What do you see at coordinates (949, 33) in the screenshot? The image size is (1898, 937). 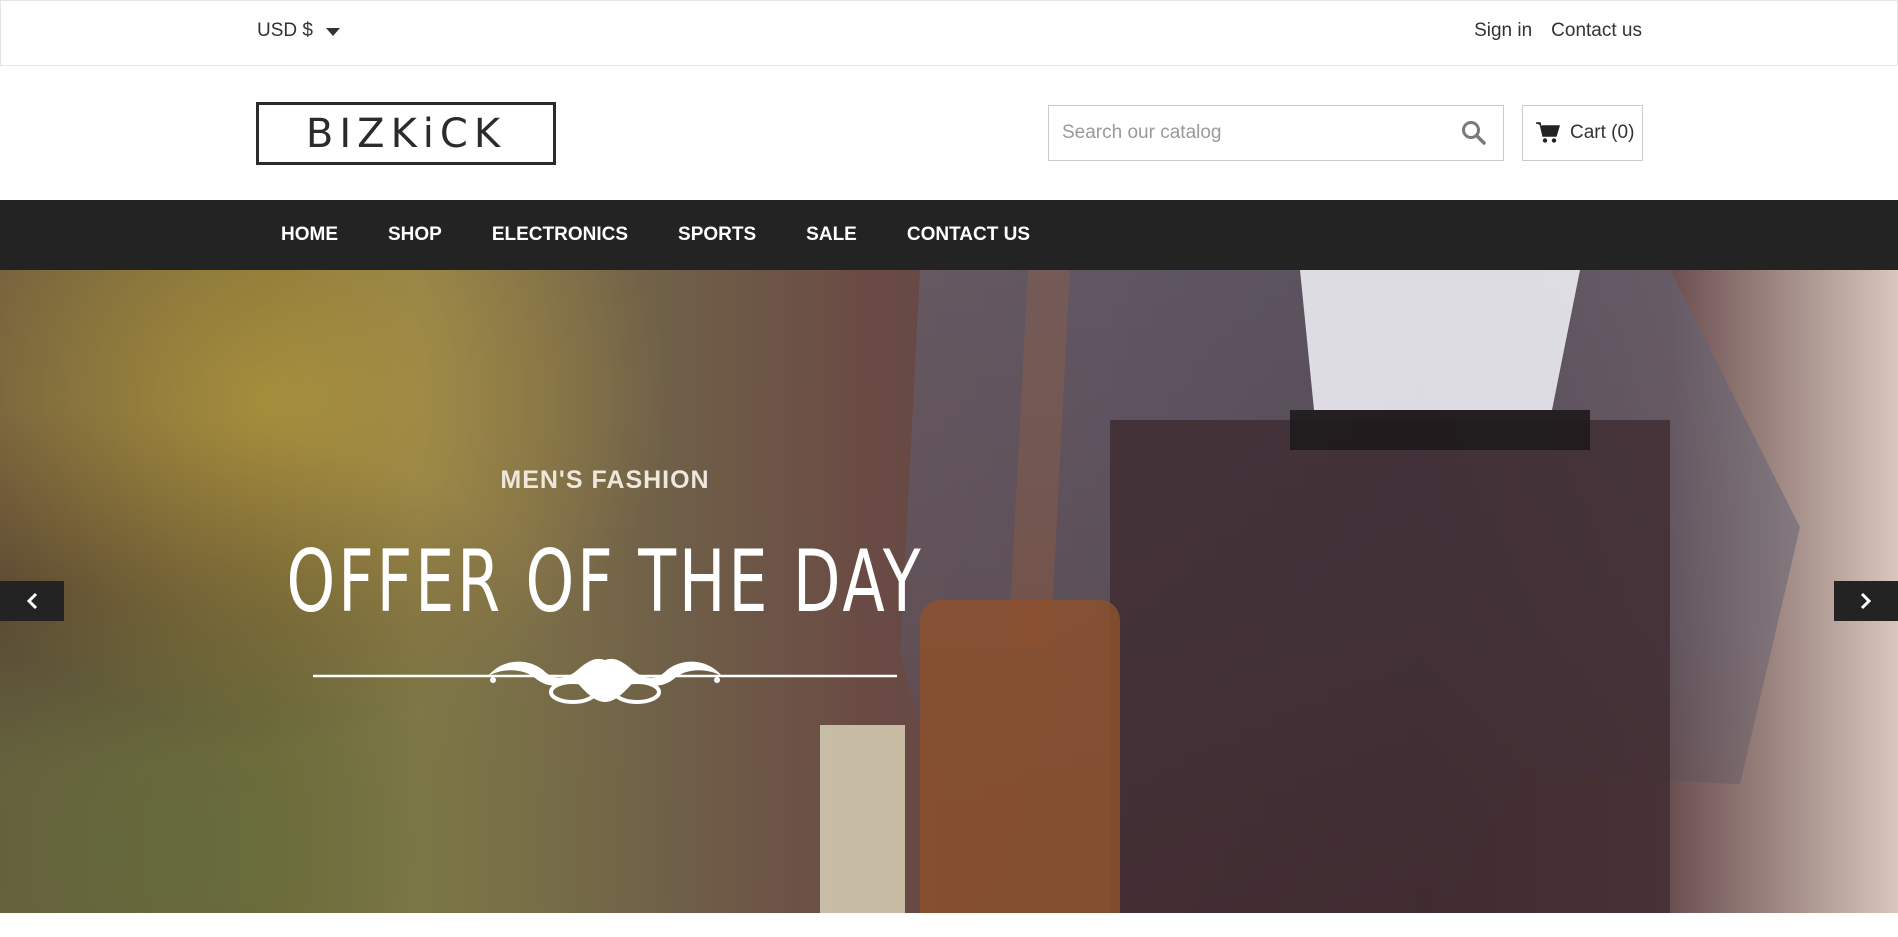 I see `top-bar: USD $ Sign in Contact us` at bounding box center [949, 33].